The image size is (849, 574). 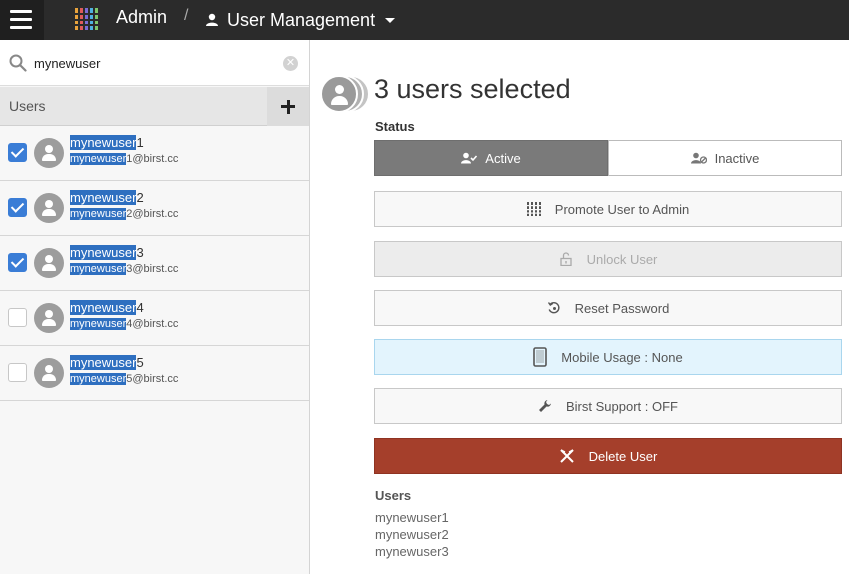 I want to click on user-list-item: mynewuser1 mynewuser1@birst.cc, so click(x=154, y=153).